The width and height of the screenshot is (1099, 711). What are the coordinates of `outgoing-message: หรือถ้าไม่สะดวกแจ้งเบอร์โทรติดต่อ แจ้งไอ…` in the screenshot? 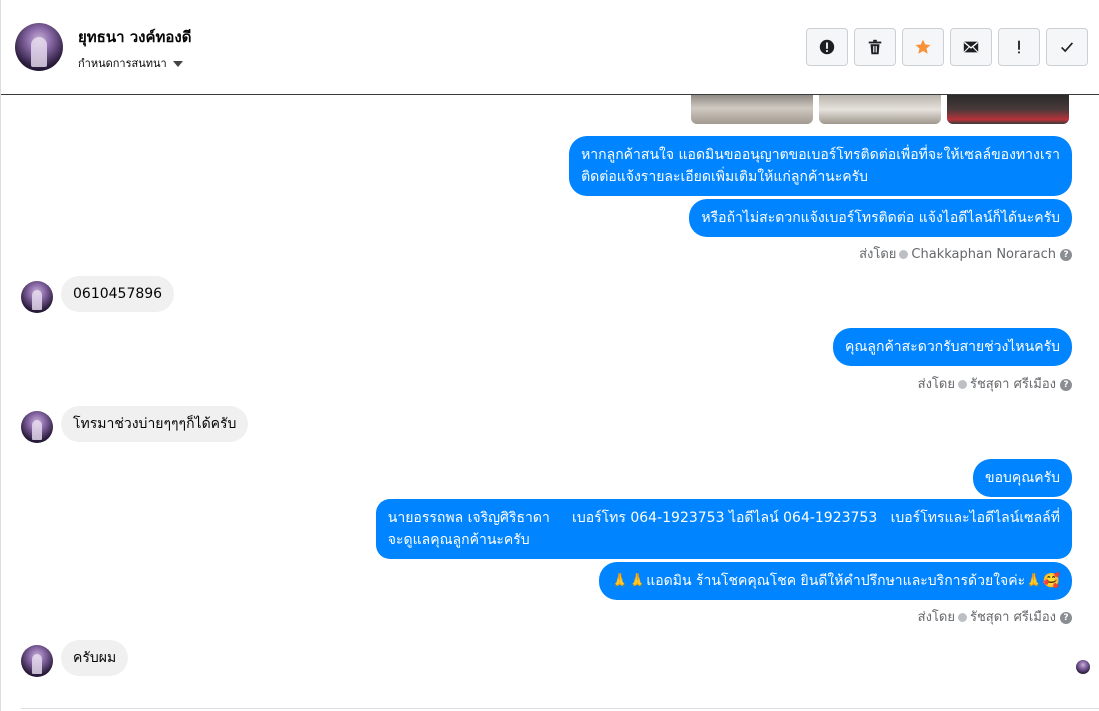 It's located at (880, 218).